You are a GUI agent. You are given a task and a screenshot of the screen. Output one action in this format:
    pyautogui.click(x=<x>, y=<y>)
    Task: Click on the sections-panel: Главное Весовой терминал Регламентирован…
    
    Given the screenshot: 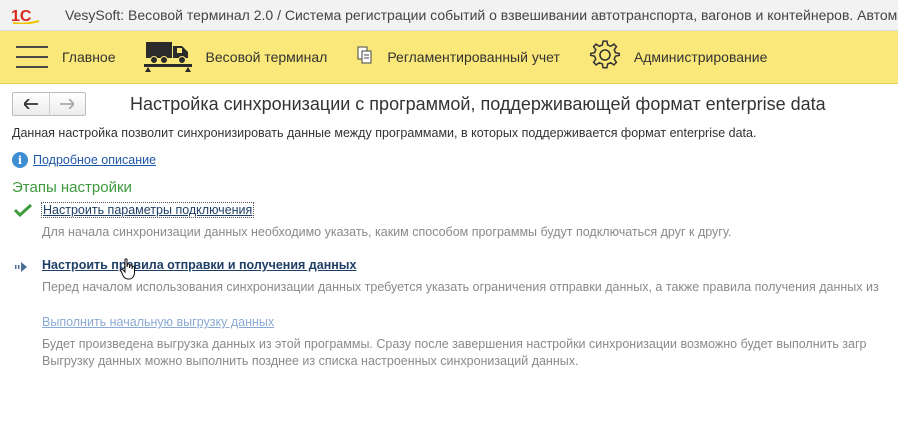 What is the action you would take?
    pyautogui.click(x=449, y=57)
    